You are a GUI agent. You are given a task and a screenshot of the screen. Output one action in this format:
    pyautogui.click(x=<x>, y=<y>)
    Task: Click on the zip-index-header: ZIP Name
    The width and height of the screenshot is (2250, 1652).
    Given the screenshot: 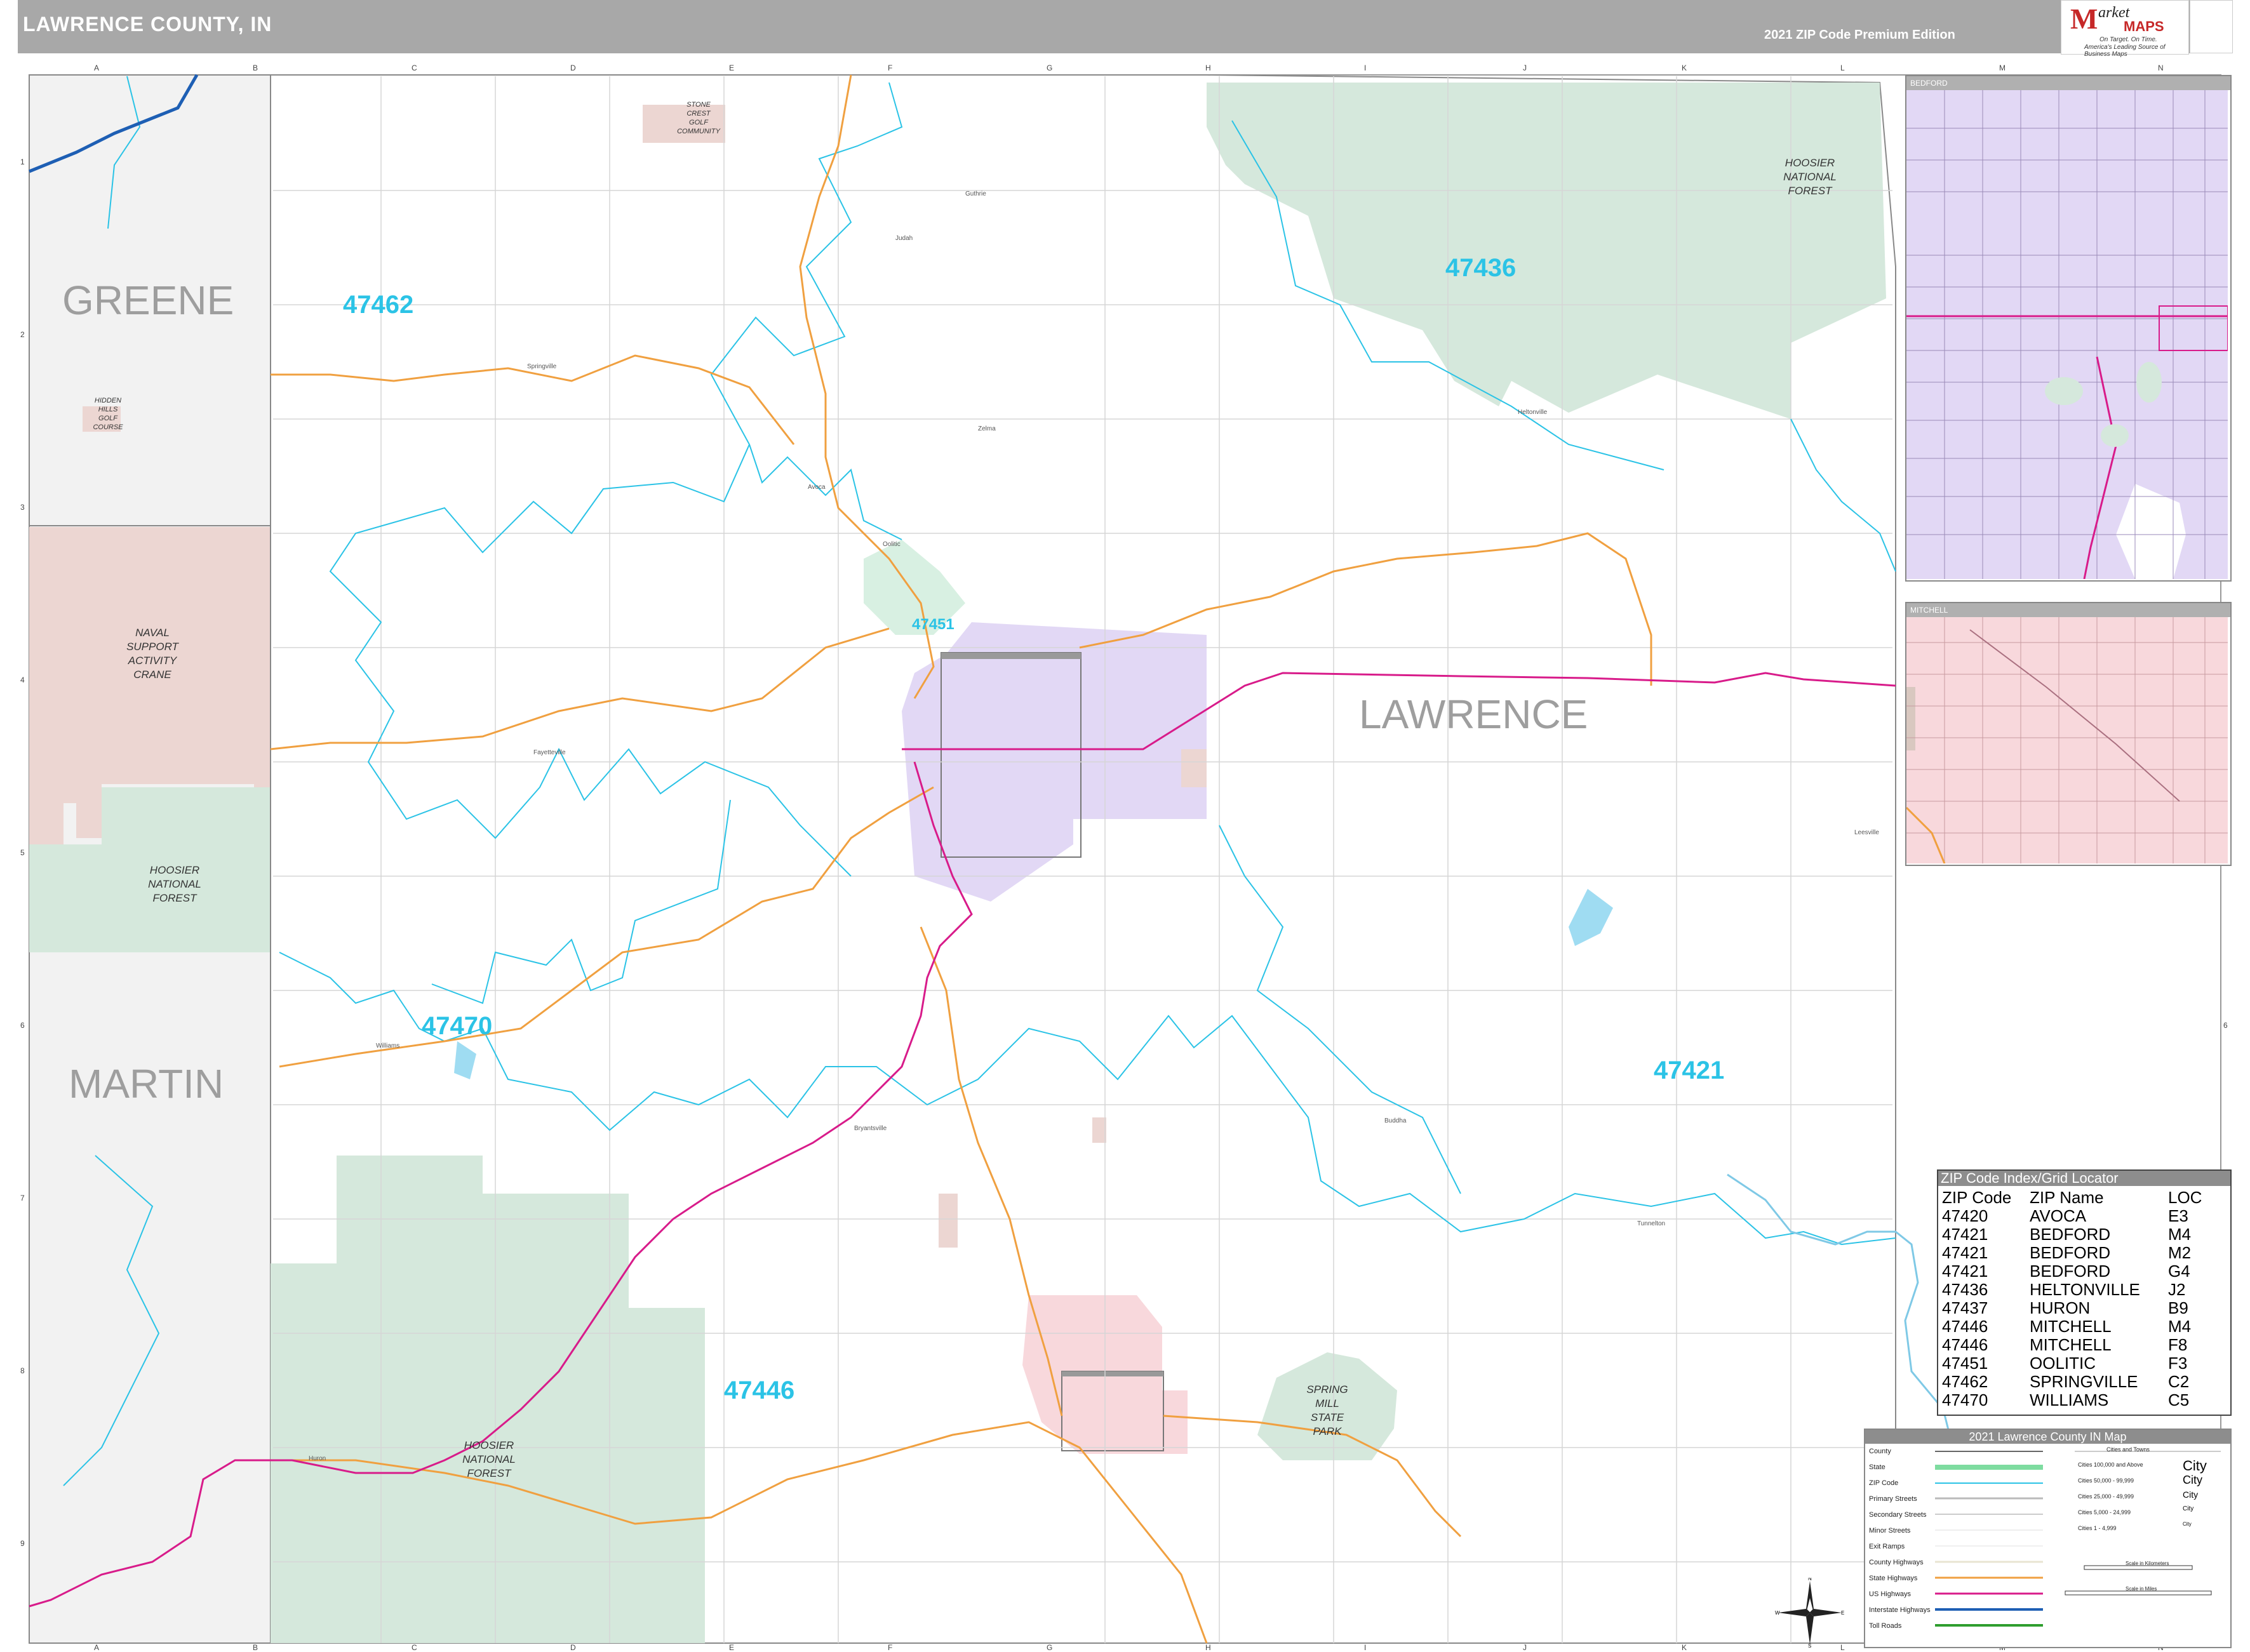 What is the action you would take?
    pyautogui.click(x=2067, y=1197)
    